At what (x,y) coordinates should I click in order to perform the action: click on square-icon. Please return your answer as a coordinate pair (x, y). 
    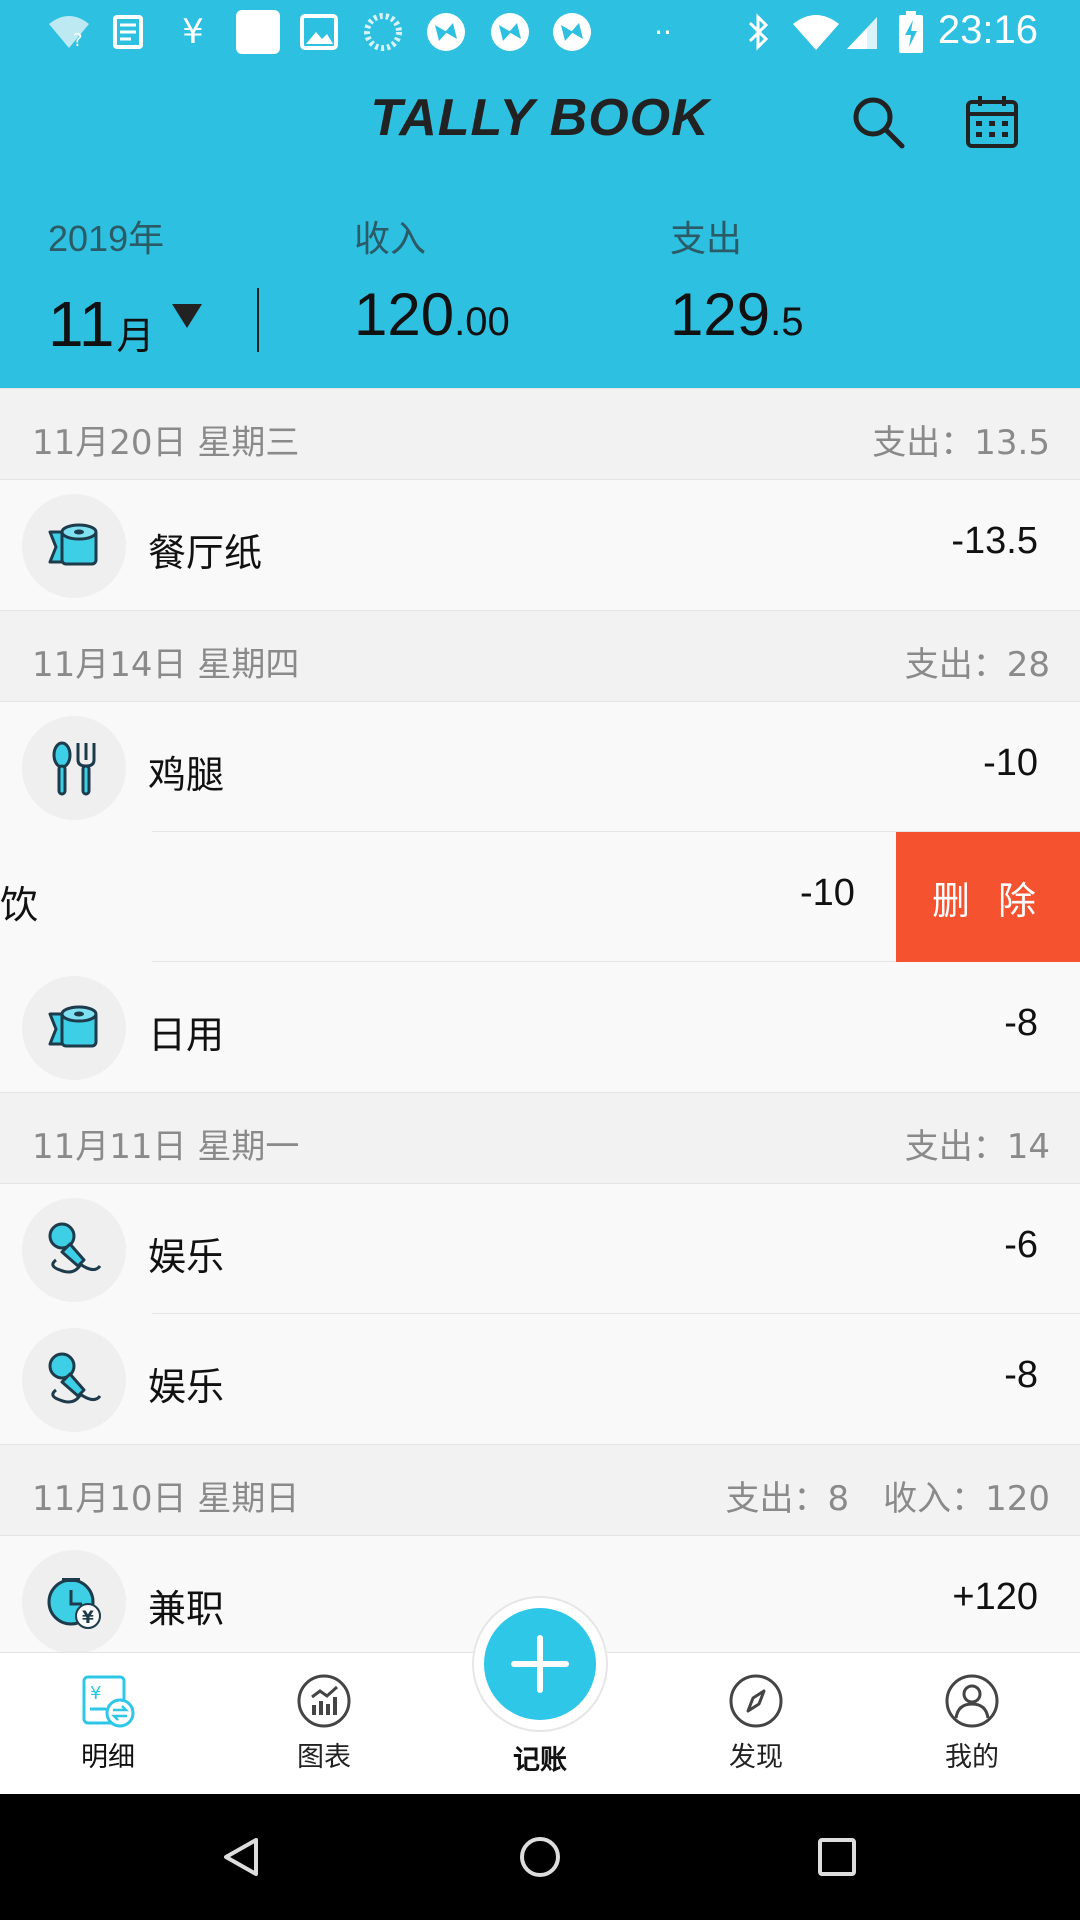
    Looking at the image, I should click on (258, 32).